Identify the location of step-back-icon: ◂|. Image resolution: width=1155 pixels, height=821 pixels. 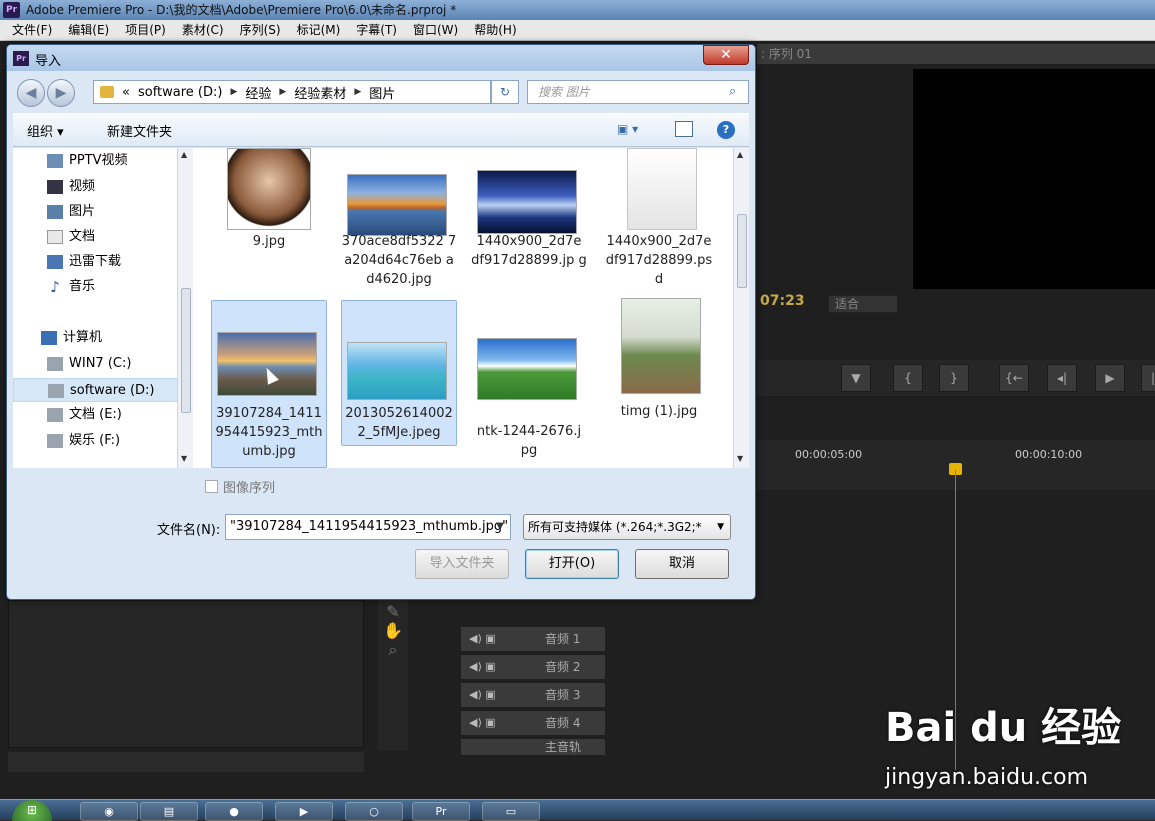
(1062, 378).